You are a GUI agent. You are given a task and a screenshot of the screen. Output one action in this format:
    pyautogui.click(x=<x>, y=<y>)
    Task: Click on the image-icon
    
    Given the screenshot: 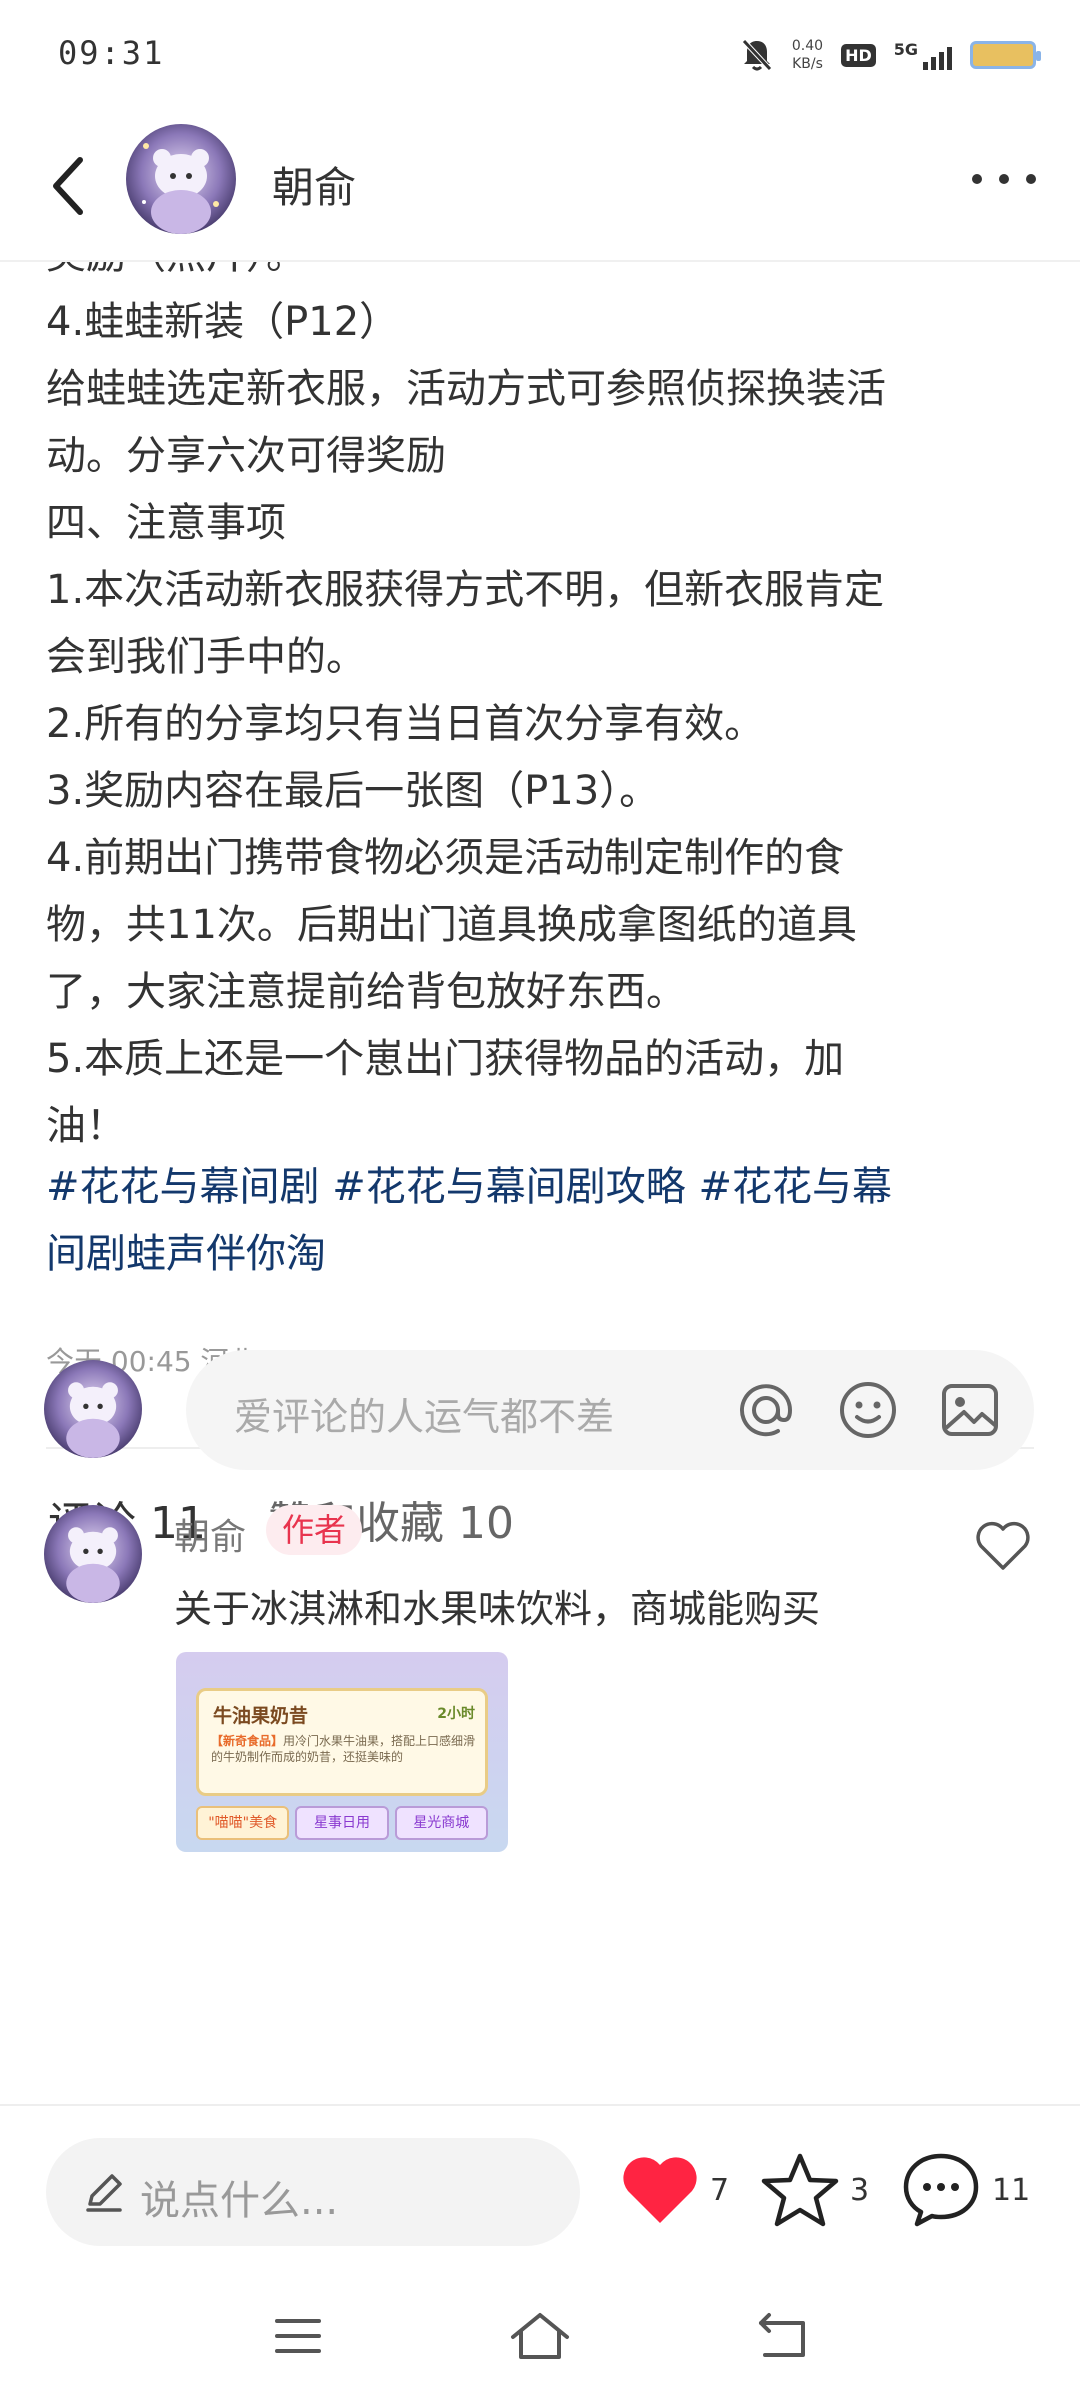 What is the action you would take?
    pyautogui.click(x=970, y=1410)
    